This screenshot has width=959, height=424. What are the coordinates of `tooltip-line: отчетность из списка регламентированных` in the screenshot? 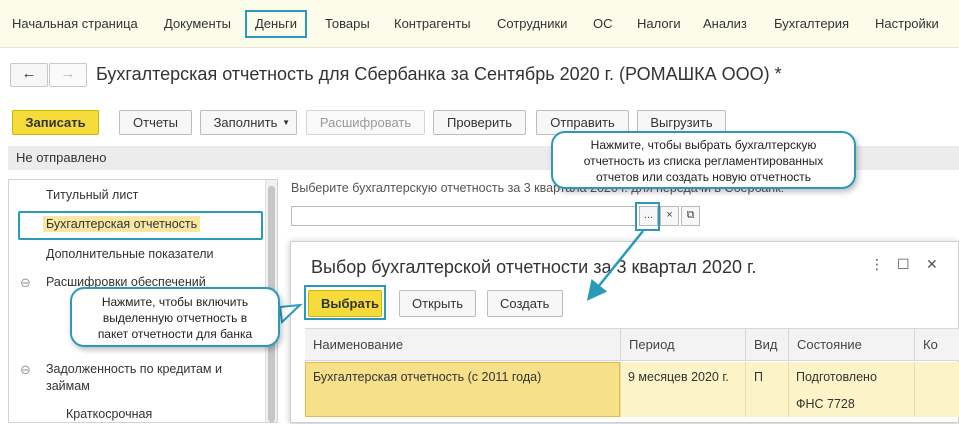 It's located at (703, 161).